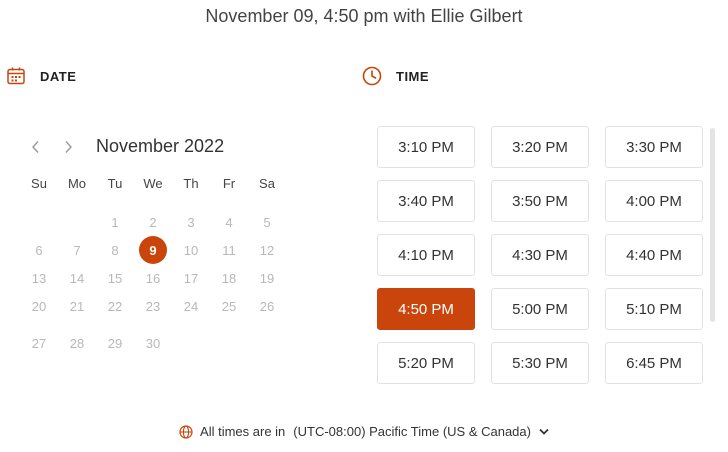 Image resolution: width=728 pixels, height=452 pixels. Describe the element at coordinates (654, 363) in the screenshot. I see `time-slot: 6:45 PM` at that location.